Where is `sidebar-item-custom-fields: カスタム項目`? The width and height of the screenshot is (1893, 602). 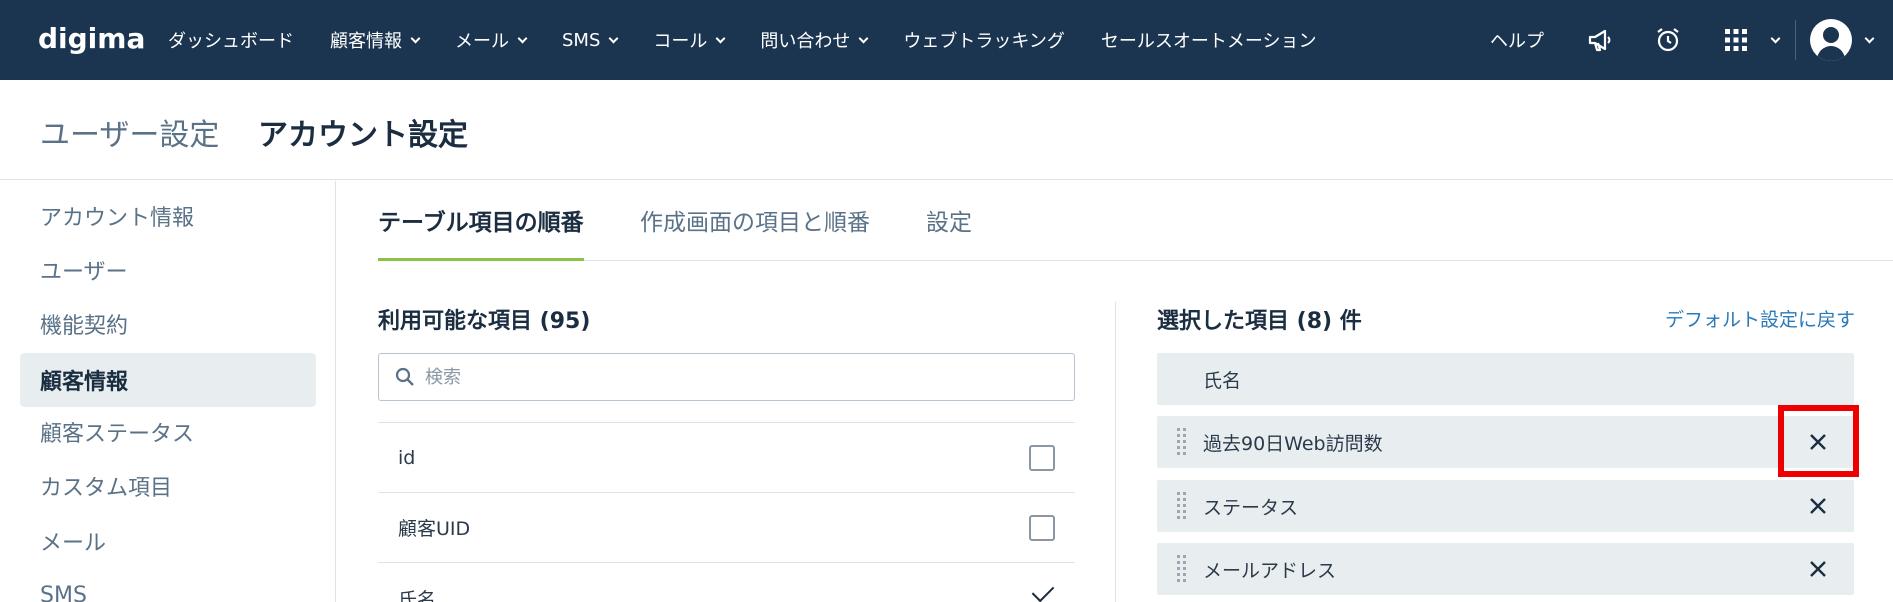 sidebar-item-custom-fields: カスタム項目 is located at coordinates (168, 486).